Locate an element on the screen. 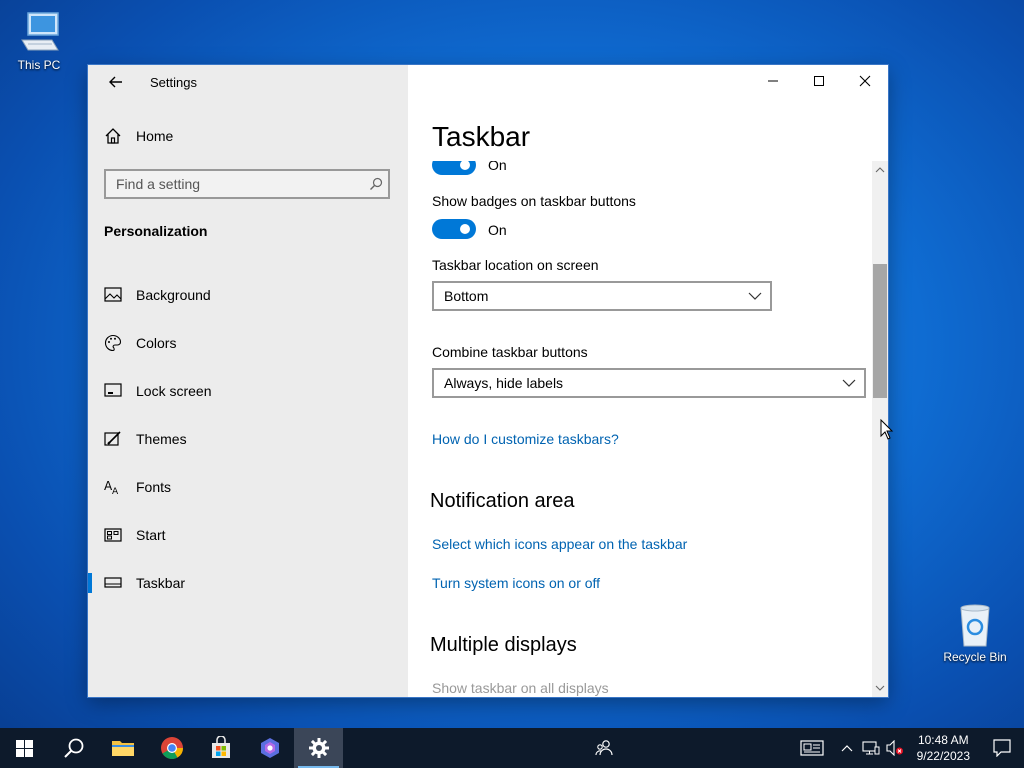  search-input: Find a setting is located at coordinates (247, 184).